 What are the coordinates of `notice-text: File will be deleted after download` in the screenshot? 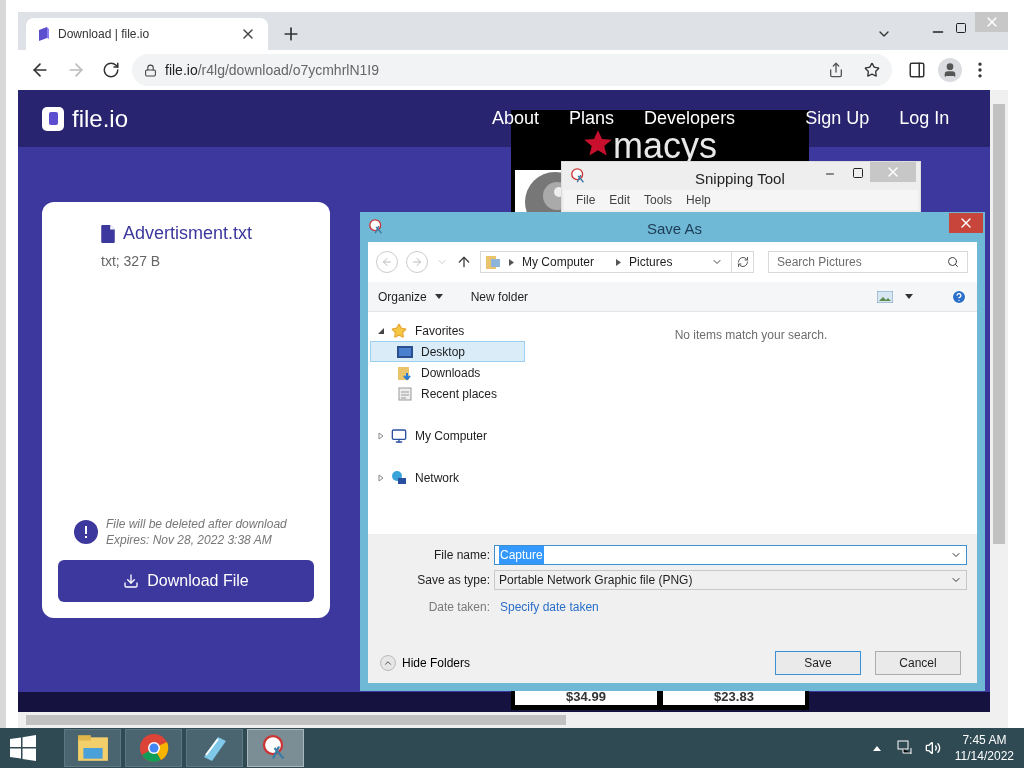 It's located at (196, 524).